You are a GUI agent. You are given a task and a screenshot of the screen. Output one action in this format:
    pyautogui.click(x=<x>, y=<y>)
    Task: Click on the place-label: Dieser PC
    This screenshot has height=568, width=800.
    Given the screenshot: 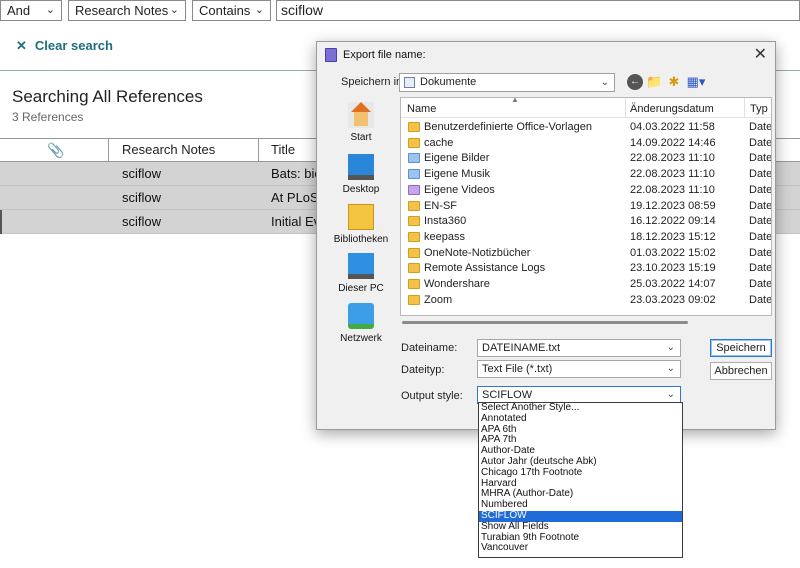 What is the action you would take?
    pyautogui.click(x=361, y=288)
    